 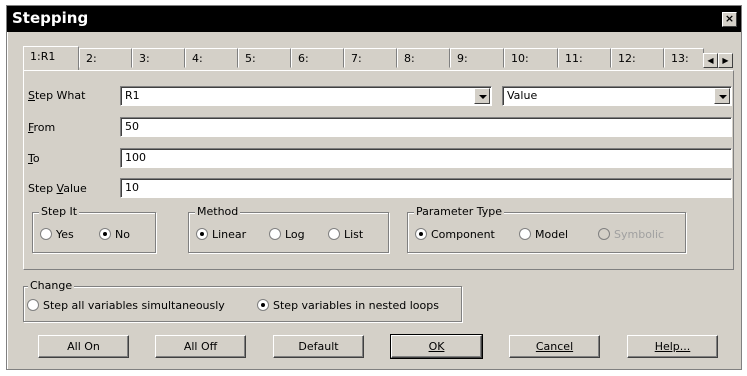 What do you see at coordinates (554, 346) in the screenshot?
I see `cancel-button: Cancel` at bounding box center [554, 346].